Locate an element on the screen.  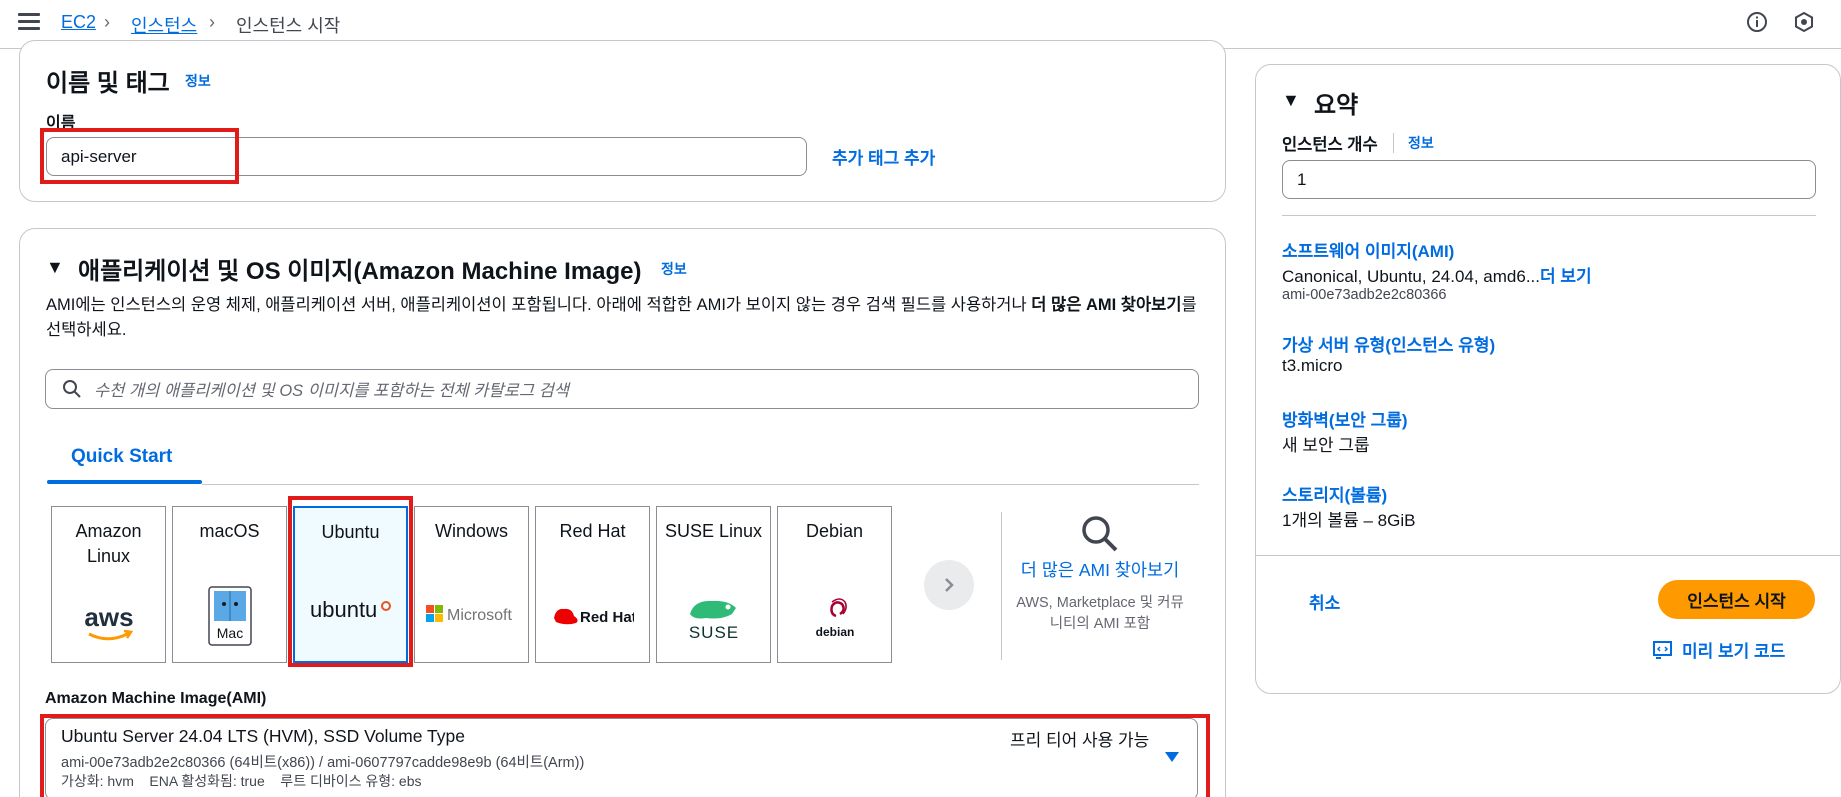
instance-count-info-link: 정보 is located at coordinates (1421, 143).